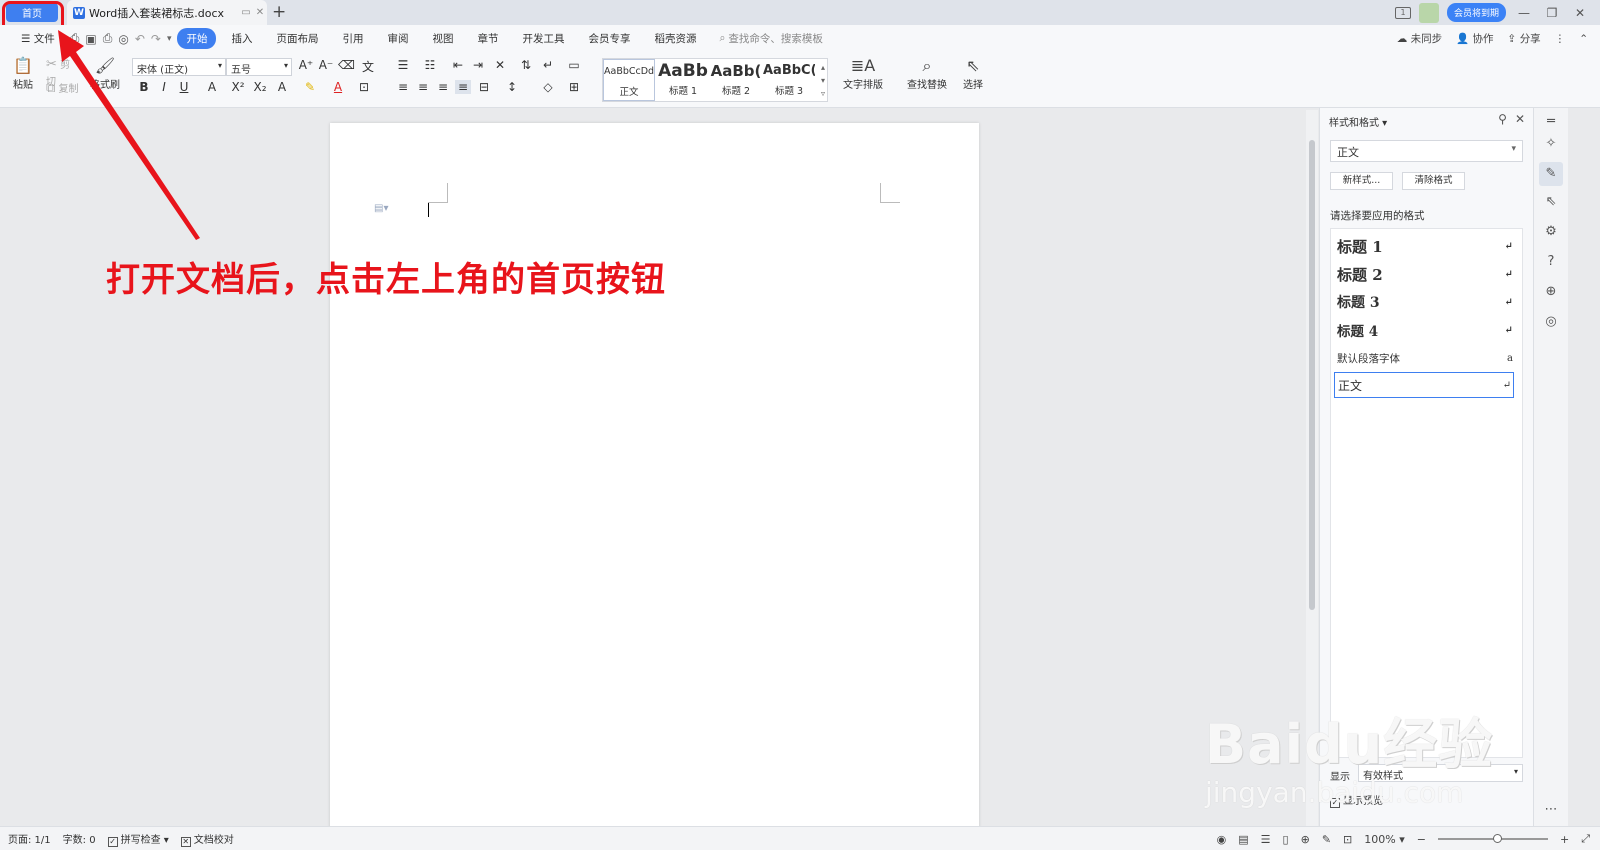 Image resolution: width=1600 pixels, height=866 pixels. What do you see at coordinates (1551, 322) in the screenshot?
I see `location-icon: ◎` at bounding box center [1551, 322].